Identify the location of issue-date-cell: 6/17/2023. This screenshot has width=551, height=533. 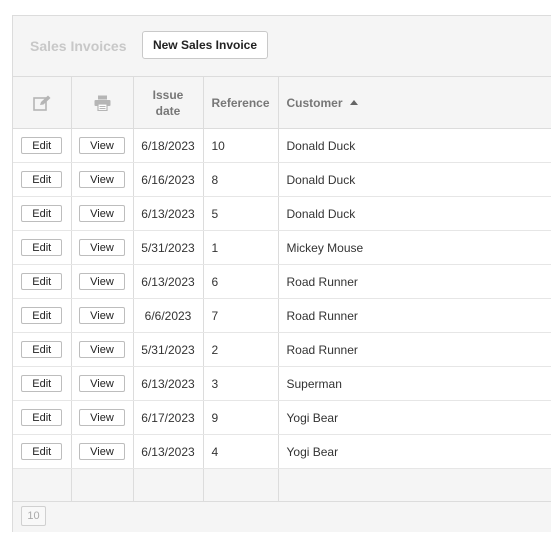
(168, 417).